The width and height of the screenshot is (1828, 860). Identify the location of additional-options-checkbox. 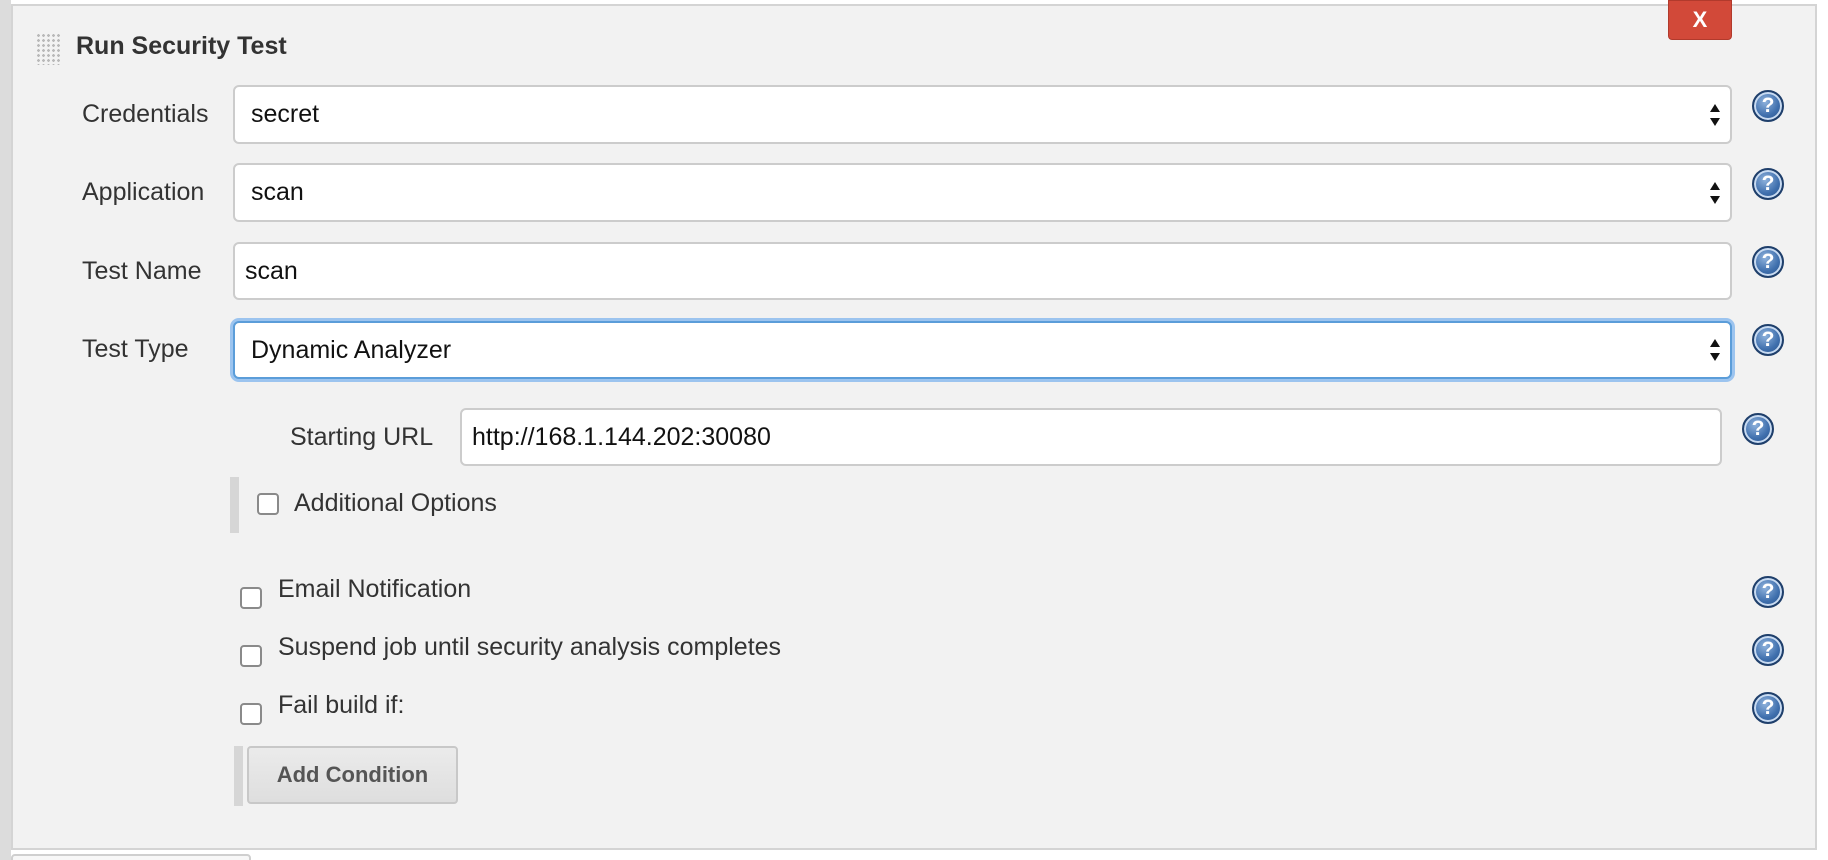
(268, 504).